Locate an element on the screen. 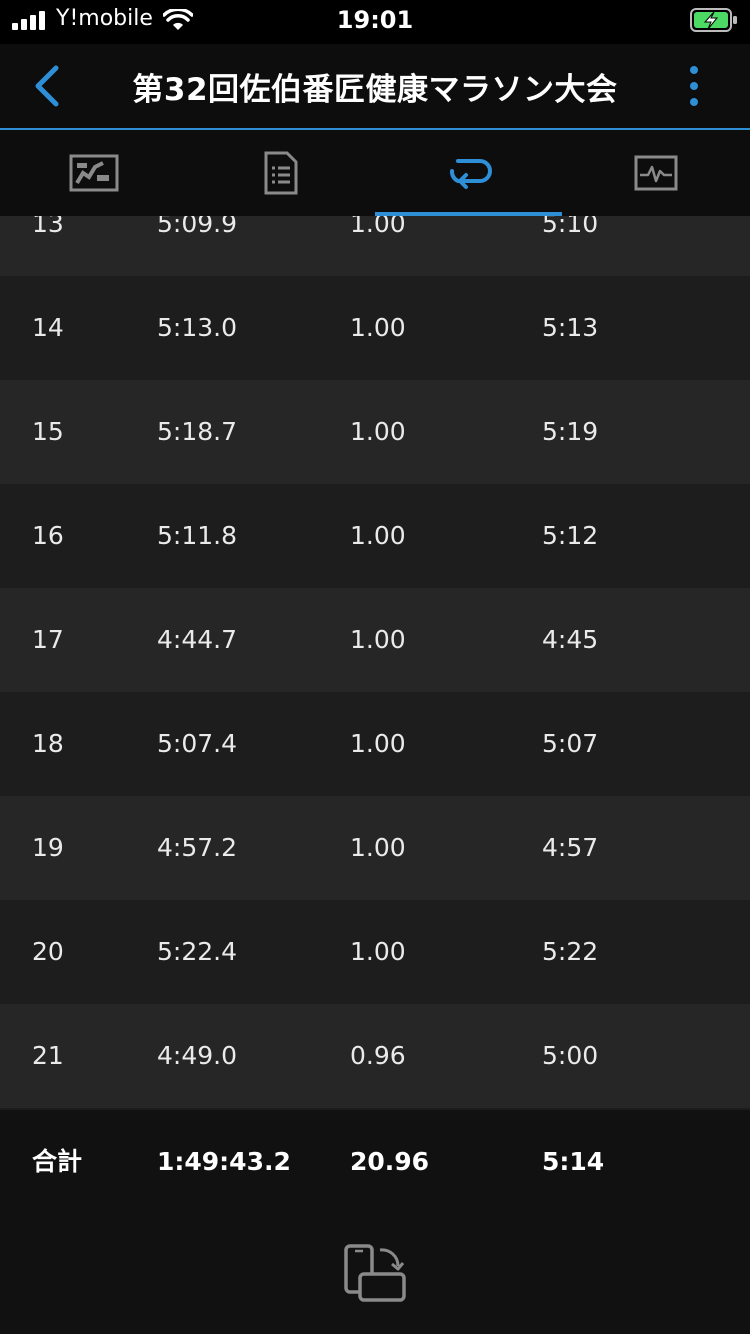 The width and height of the screenshot is (750, 1334). lap-number: 13 is located at coordinates (48, 227).